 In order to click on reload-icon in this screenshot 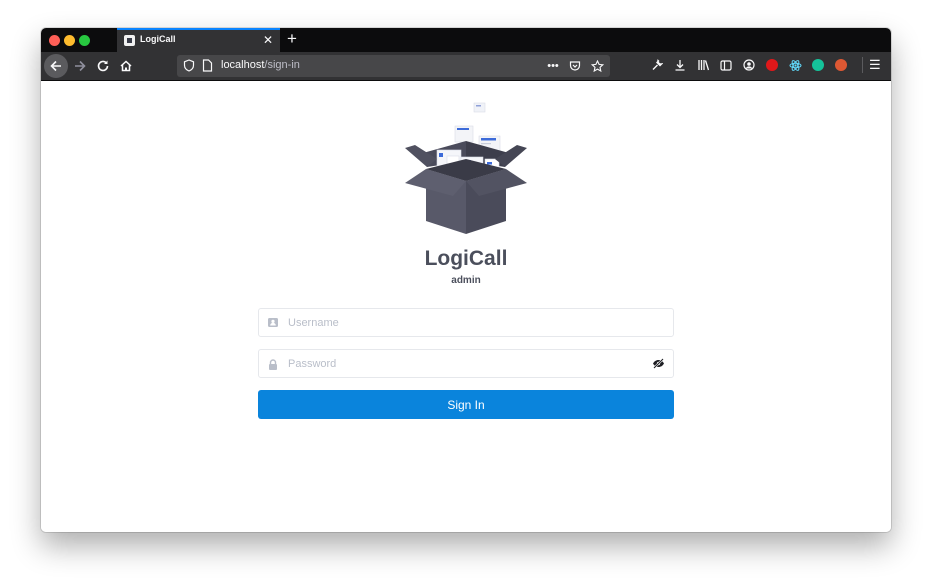, I will do `click(103, 66)`.